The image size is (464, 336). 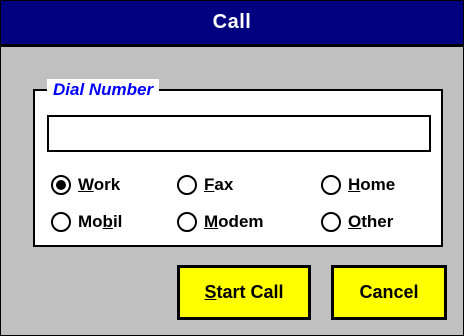 I want to click on dial-number-input, so click(x=239, y=133).